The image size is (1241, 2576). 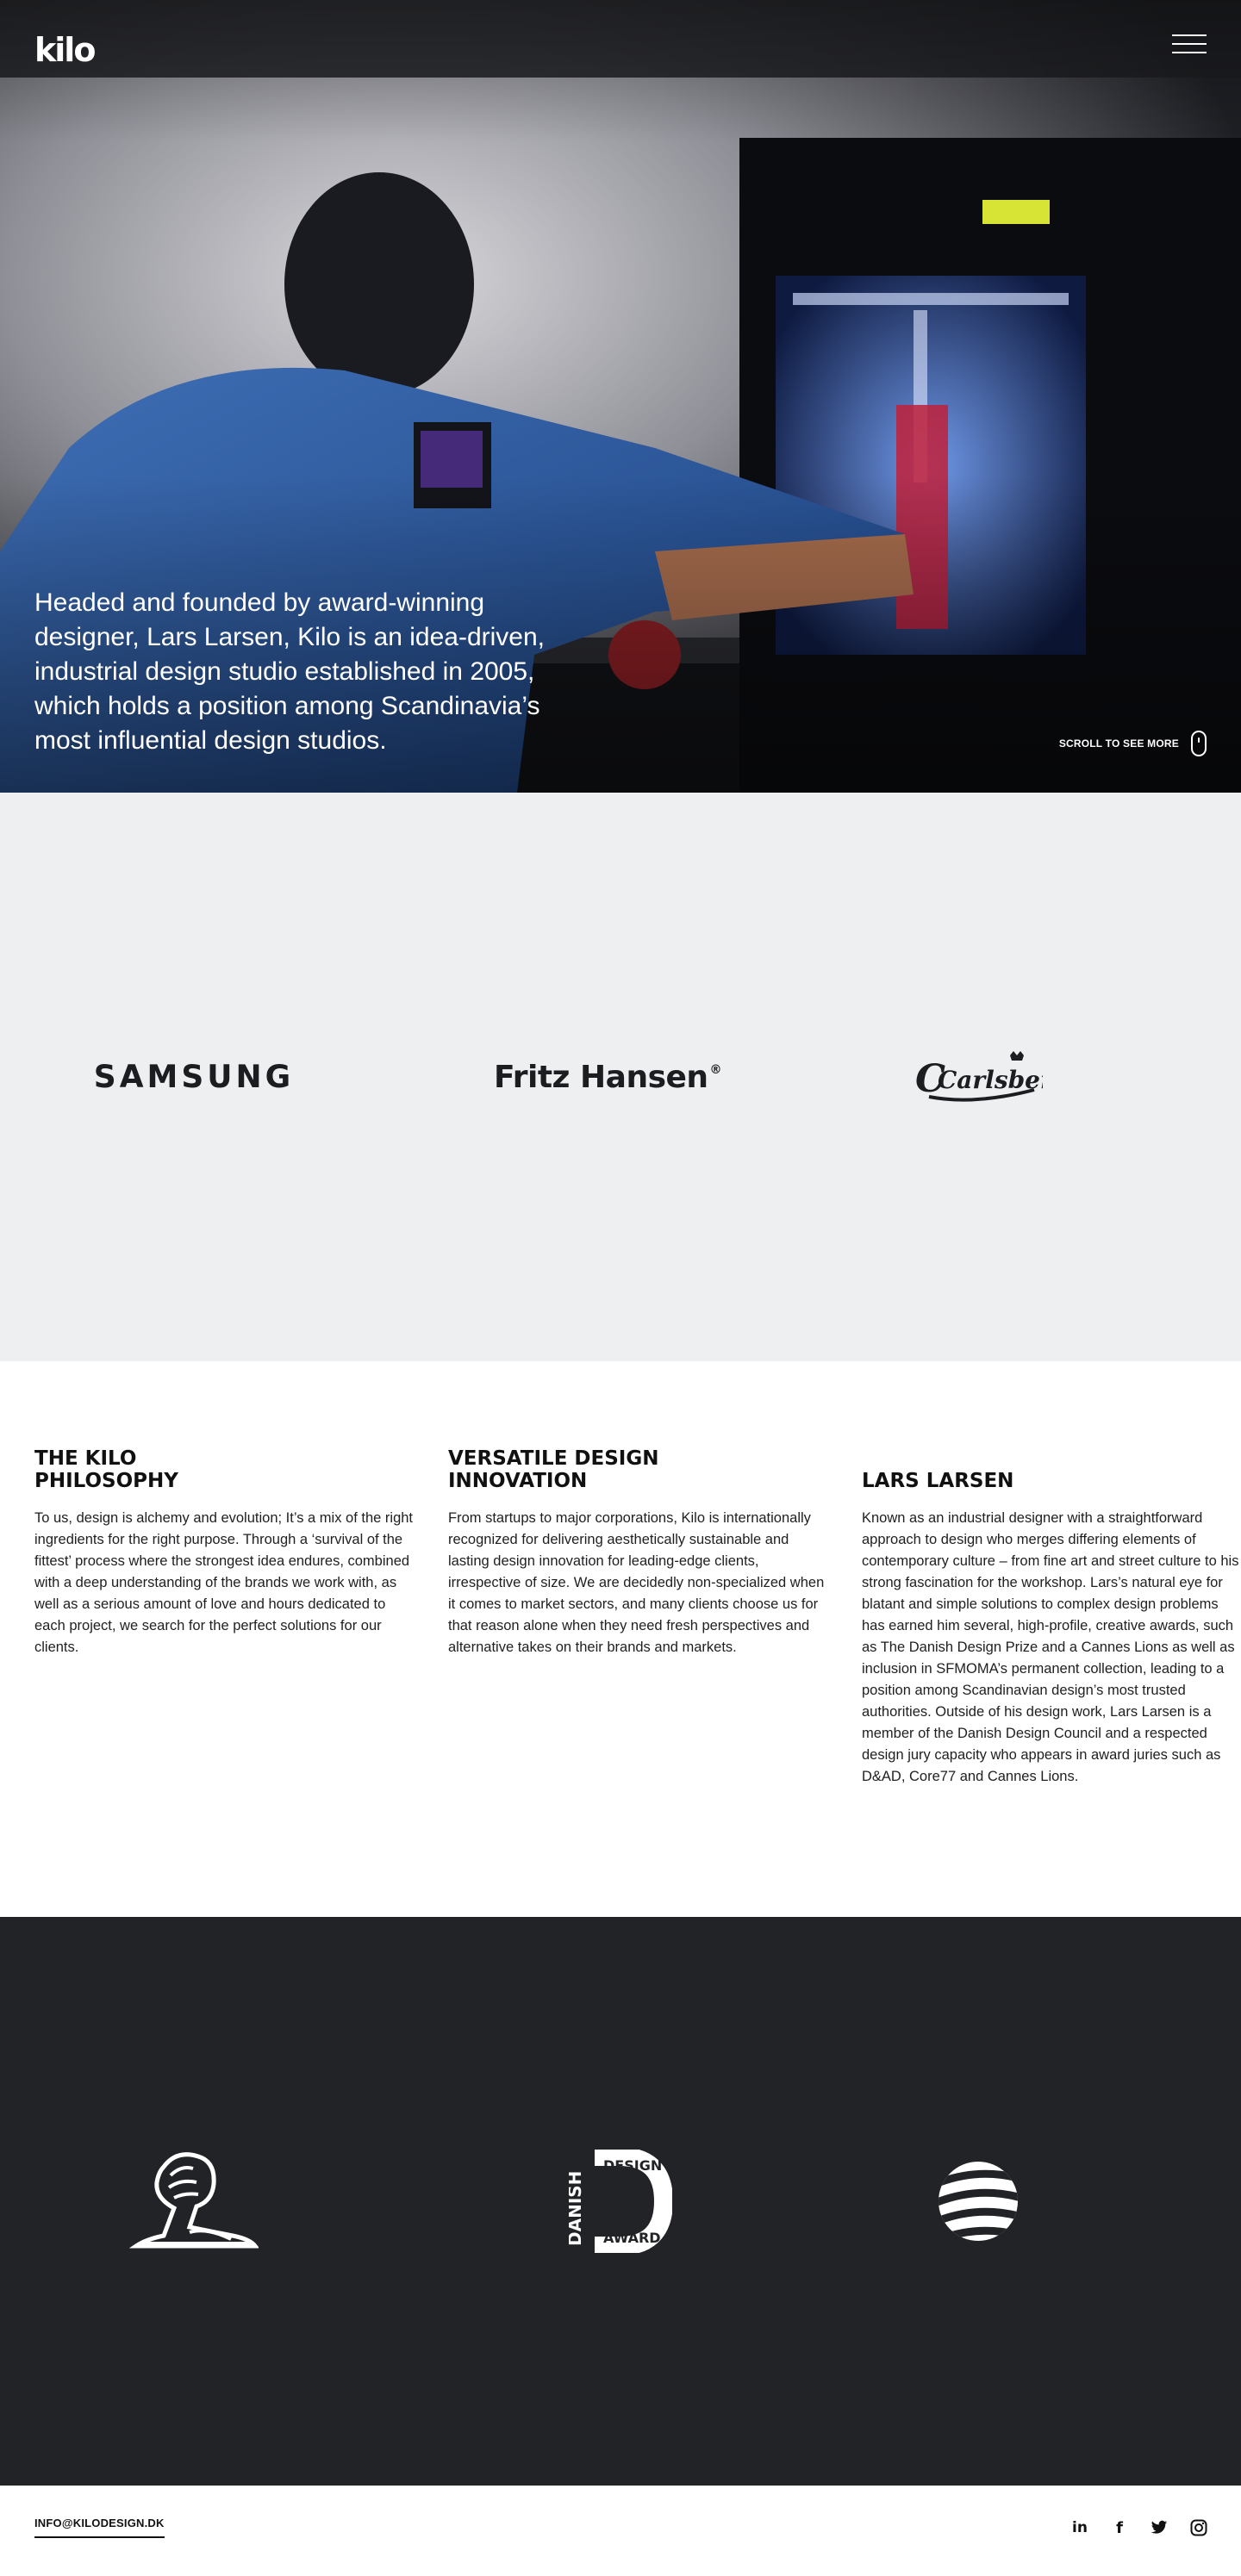 What do you see at coordinates (1159, 2528) in the screenshot?
I see `twitter-icon` at bounding box center [1159, 2528].